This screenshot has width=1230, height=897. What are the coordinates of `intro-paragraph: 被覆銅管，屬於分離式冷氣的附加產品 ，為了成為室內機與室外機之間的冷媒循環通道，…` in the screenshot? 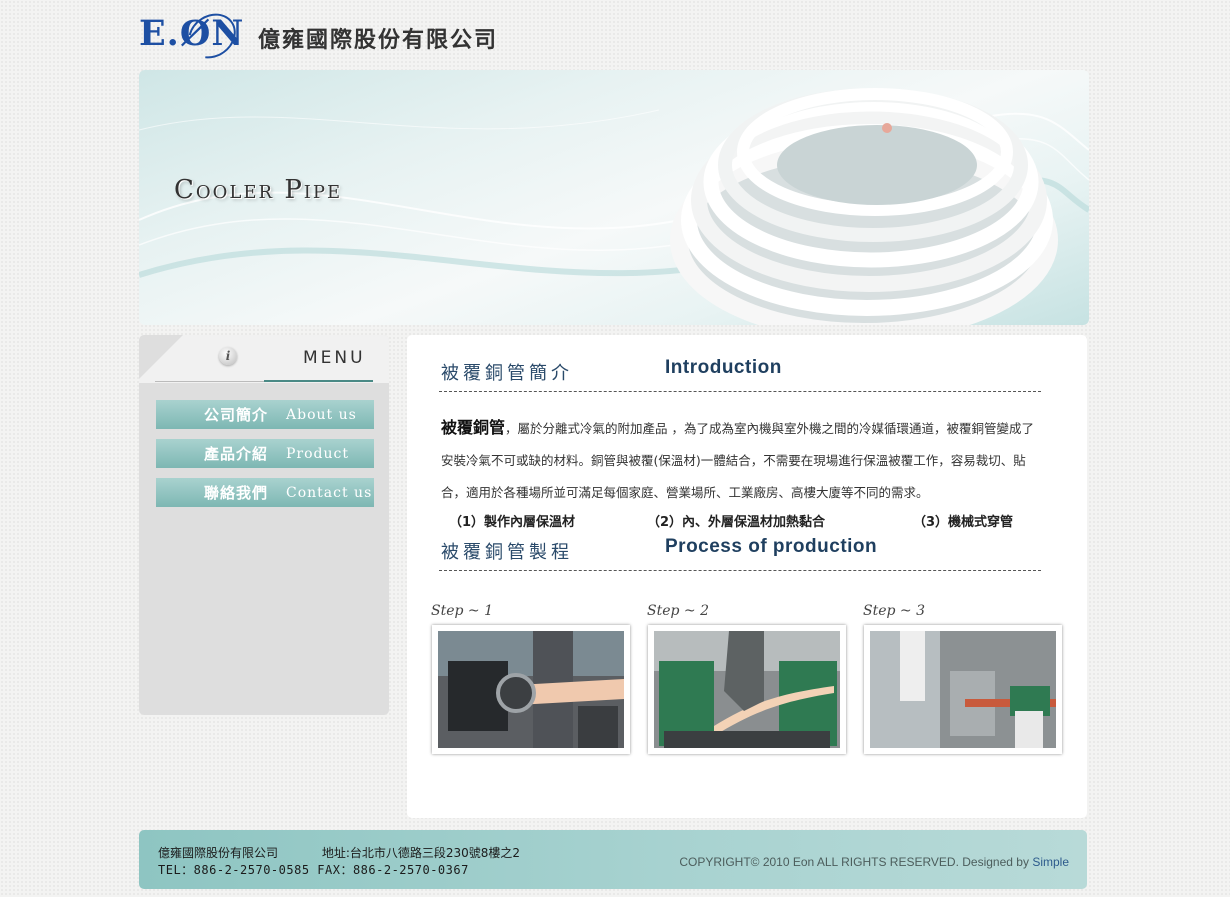 It's located at (741, 460).